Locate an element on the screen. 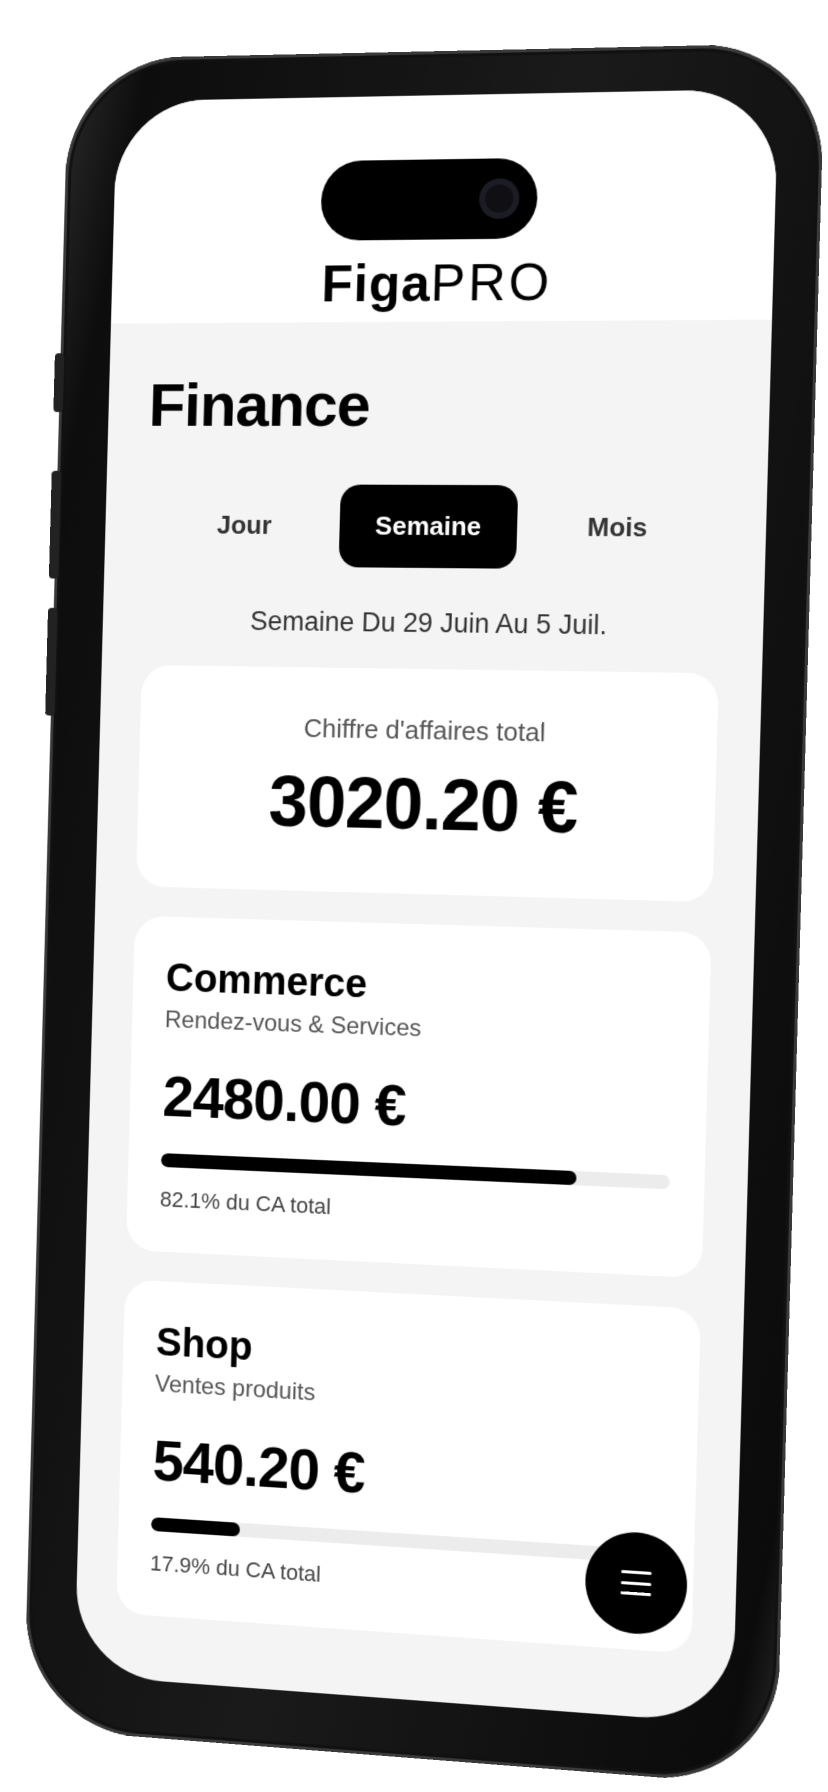  app-header: FigaPRO is located at coordinates (444, 206).